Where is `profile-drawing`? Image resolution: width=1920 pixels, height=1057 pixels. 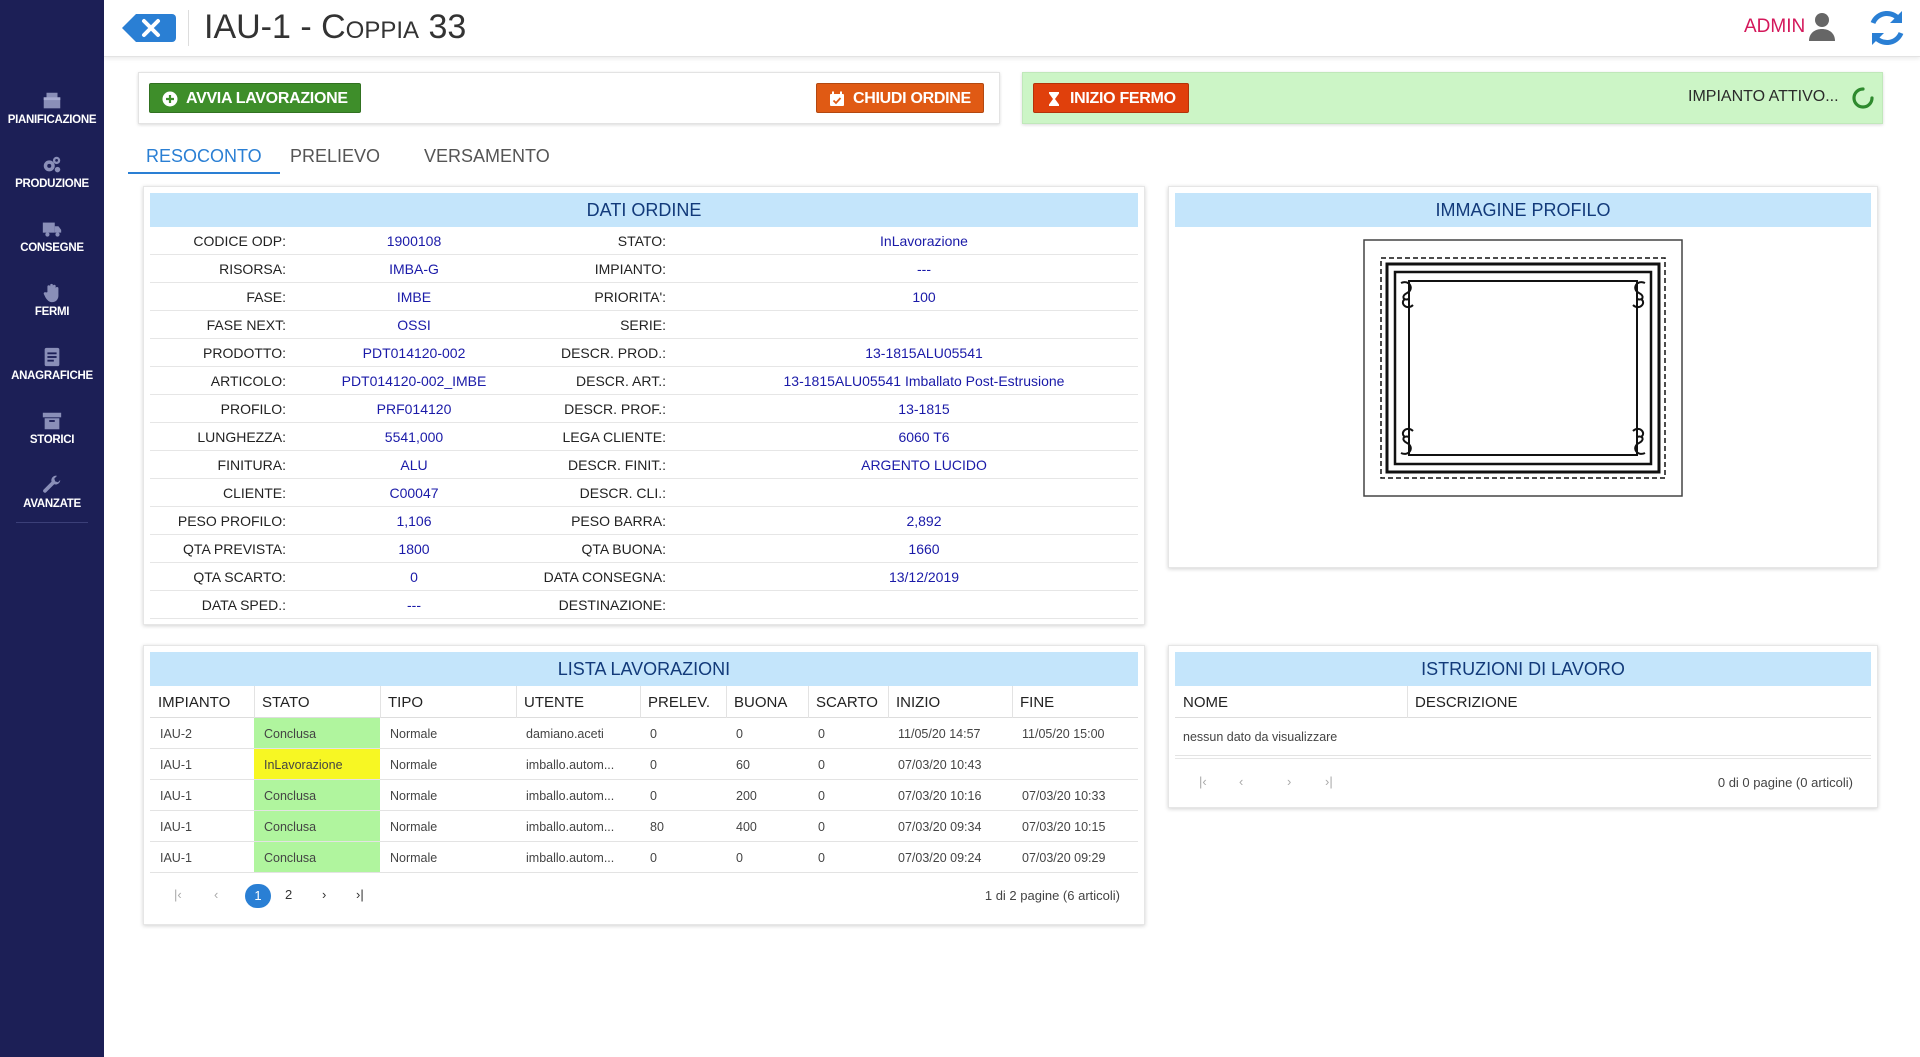 profile-drawing is located at coordinates (1523, 368).